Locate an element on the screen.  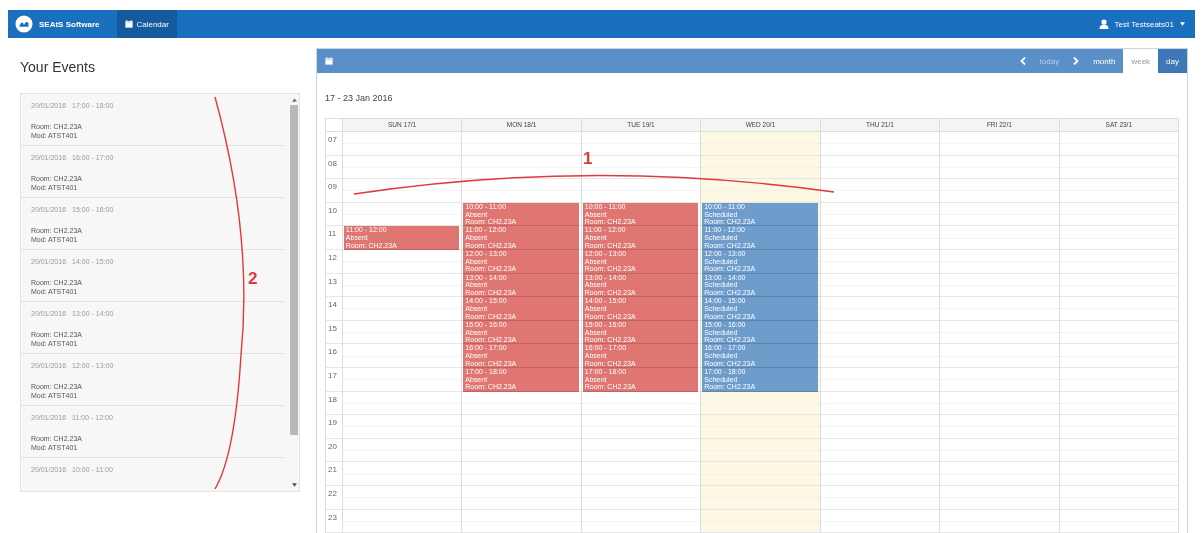
hour-label: 10 is located at coordinates (334, 214).